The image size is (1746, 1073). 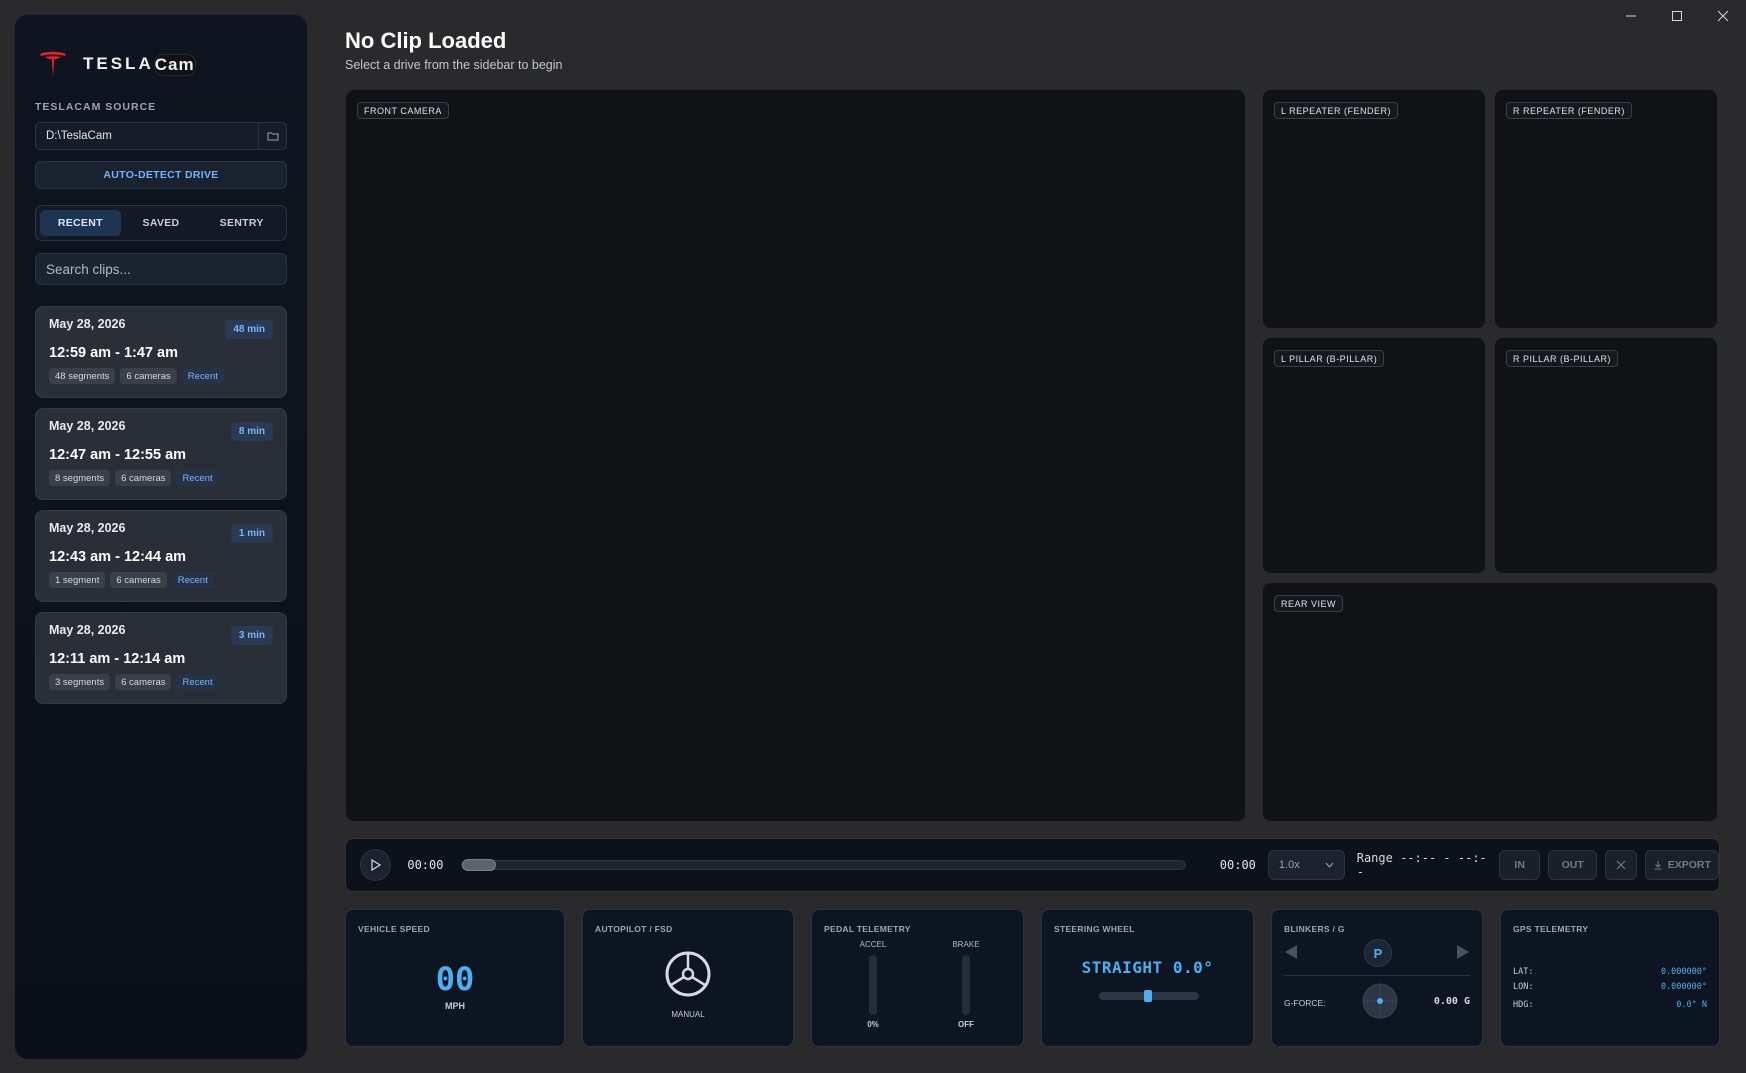 What do you see at coordinates (403, 110) in the screenshot?
I see `camera-label: FRONT CAMERA` at bounding box center [403, 110].